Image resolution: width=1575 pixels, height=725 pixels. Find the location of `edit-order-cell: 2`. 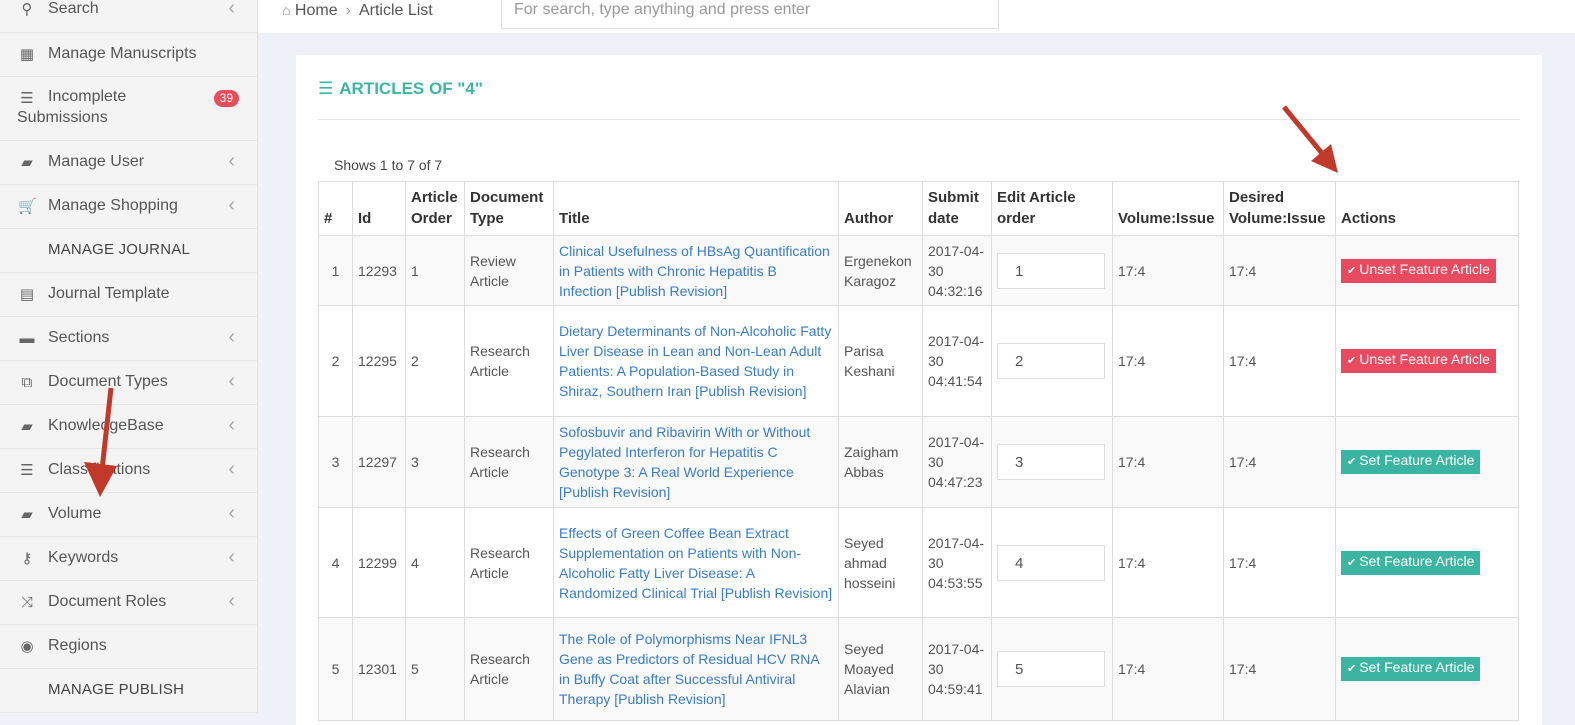

edit-order-cell: 2 is located at coordinates (1052, 361).